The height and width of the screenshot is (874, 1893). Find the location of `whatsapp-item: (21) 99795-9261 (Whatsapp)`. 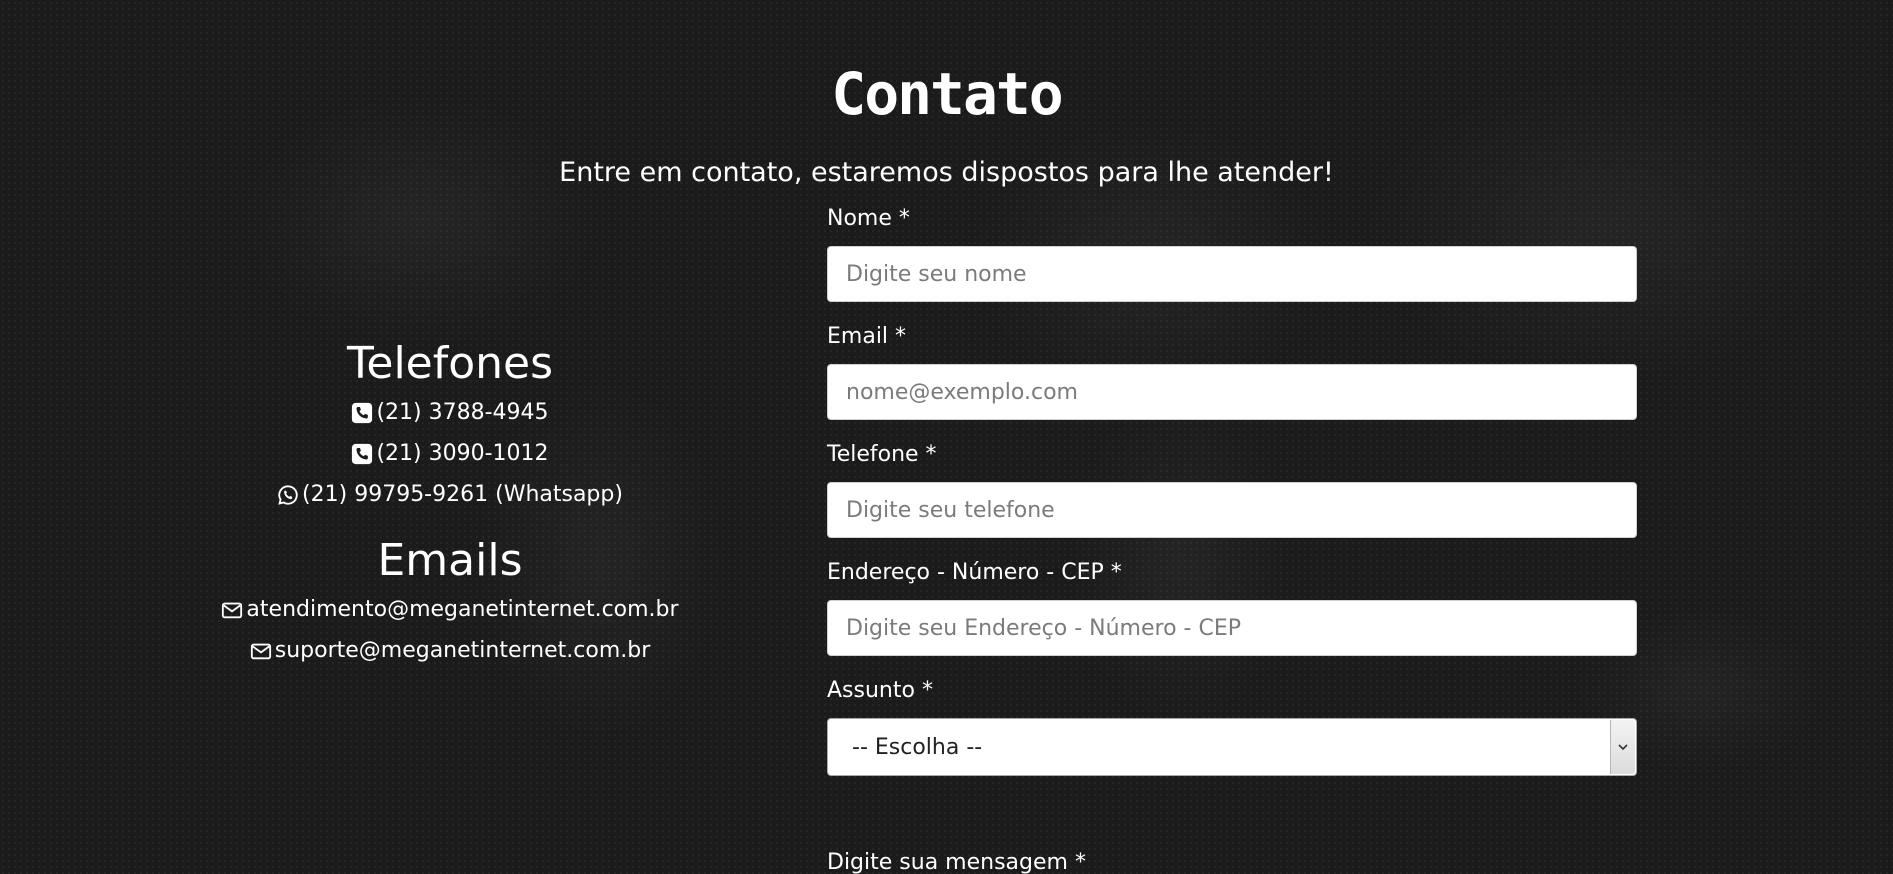

whatsapp-item: (21) 99795-9261 (Whatsapp) is located at coordinates (450, 494).